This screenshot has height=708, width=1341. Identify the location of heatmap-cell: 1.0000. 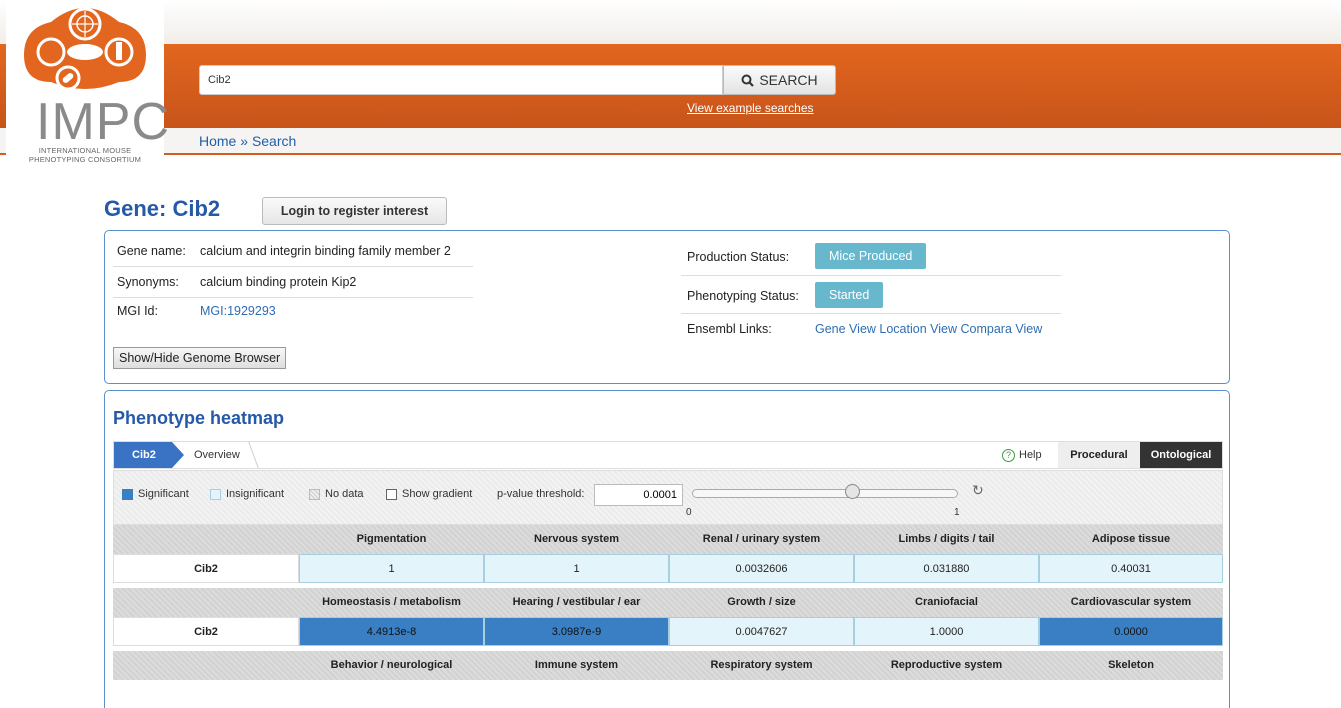
(946, 631).